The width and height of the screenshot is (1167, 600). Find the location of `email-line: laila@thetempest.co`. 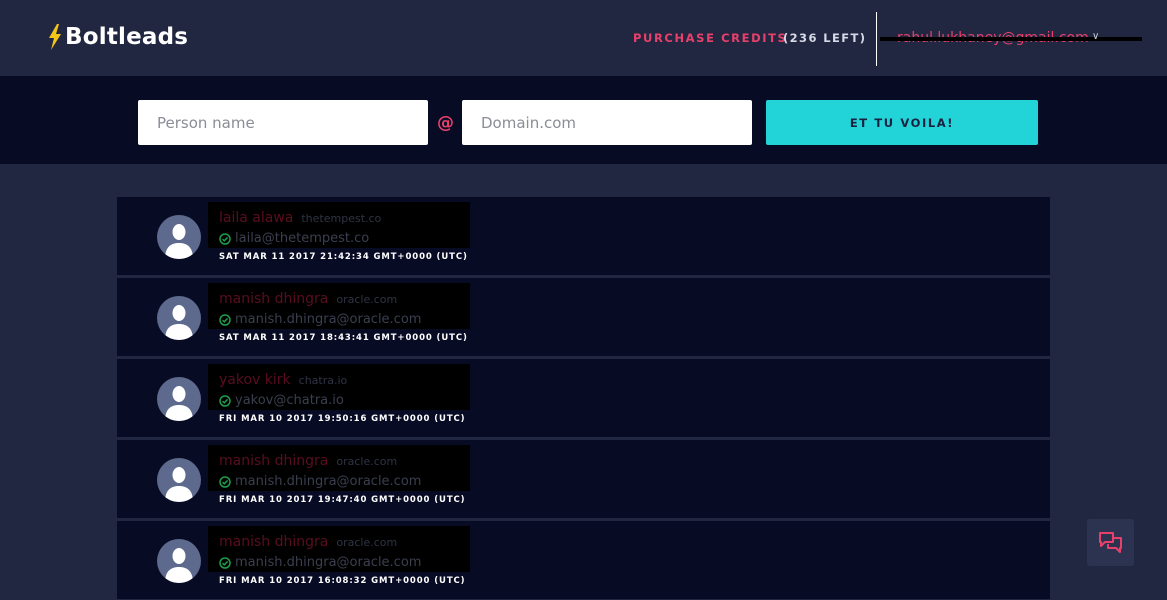

email-line: laila@thetempest.co is located at coordinates (294, 238).